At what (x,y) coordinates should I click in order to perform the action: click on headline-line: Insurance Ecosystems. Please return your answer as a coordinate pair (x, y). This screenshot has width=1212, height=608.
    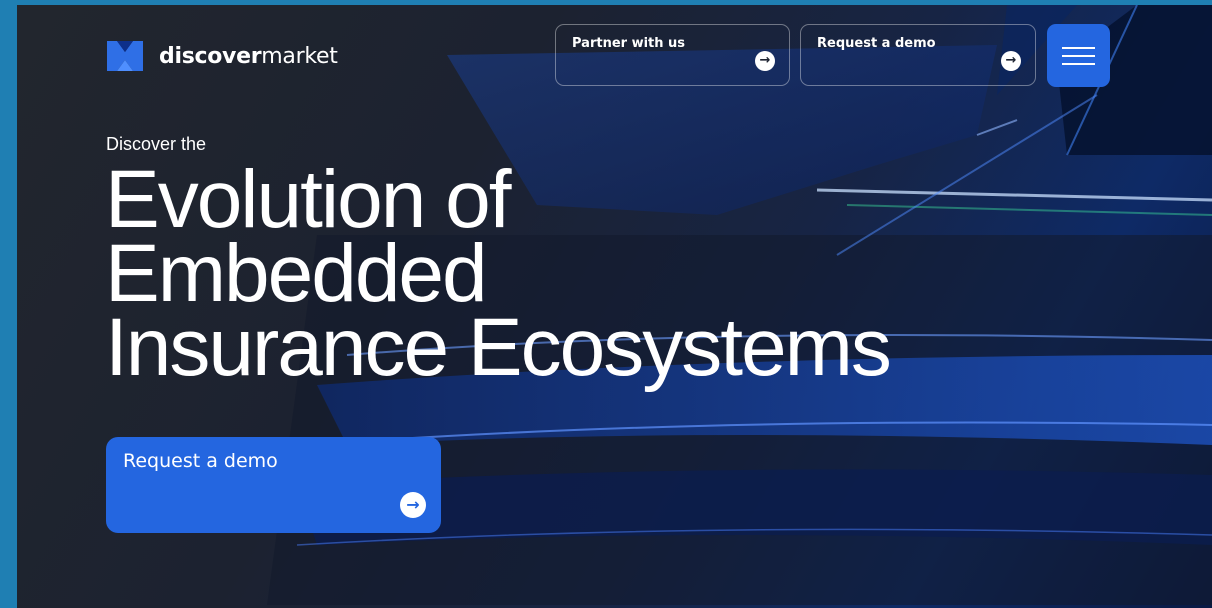
    Looking at the image, I should click on (498, 347).